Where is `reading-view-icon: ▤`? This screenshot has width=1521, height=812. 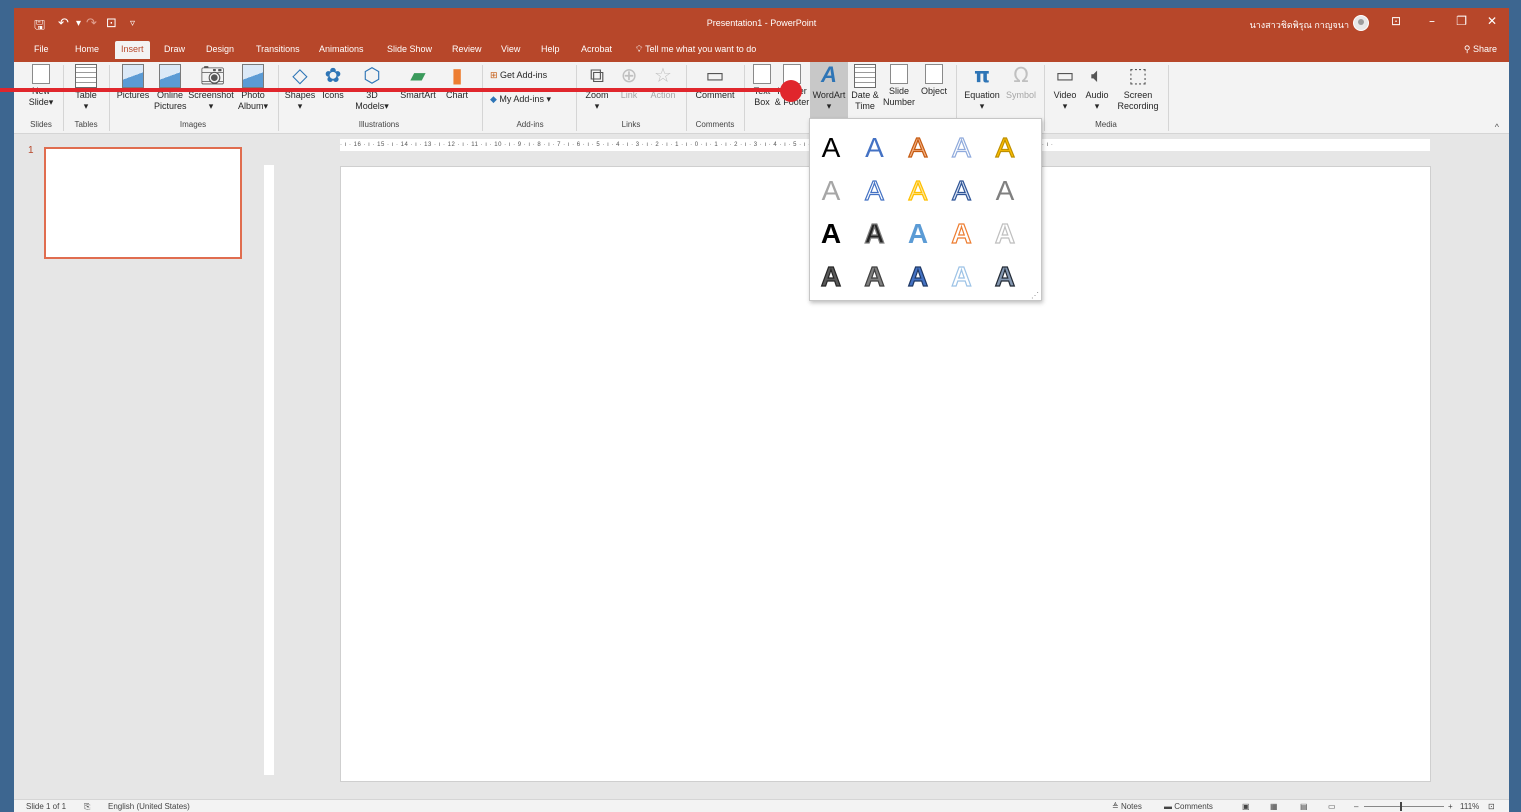
reading-view-icon: ▤ is located at coordinates (1304, 806).